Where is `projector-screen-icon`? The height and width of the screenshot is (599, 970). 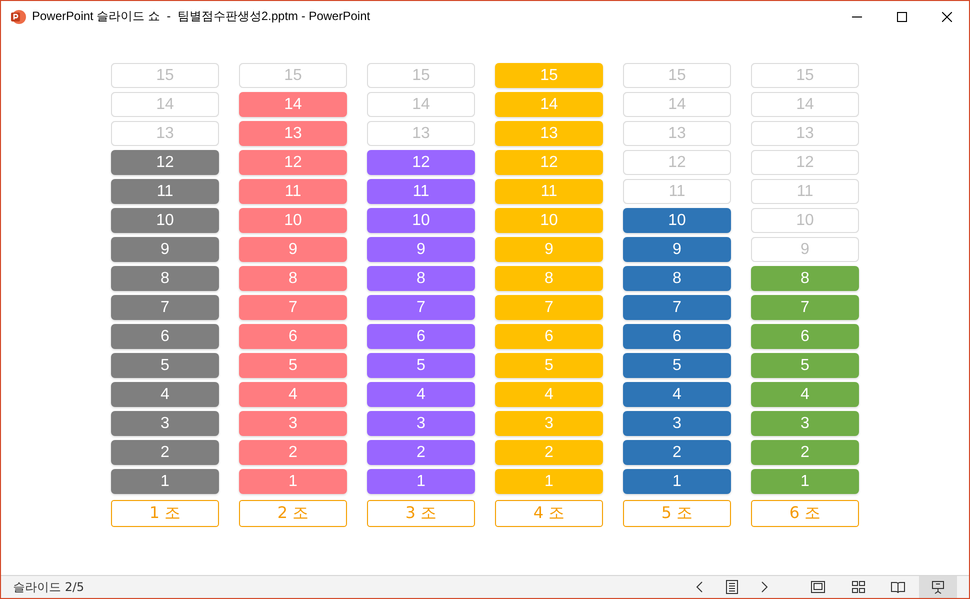
projector-screen-icon is located at coordinates (938, 587).